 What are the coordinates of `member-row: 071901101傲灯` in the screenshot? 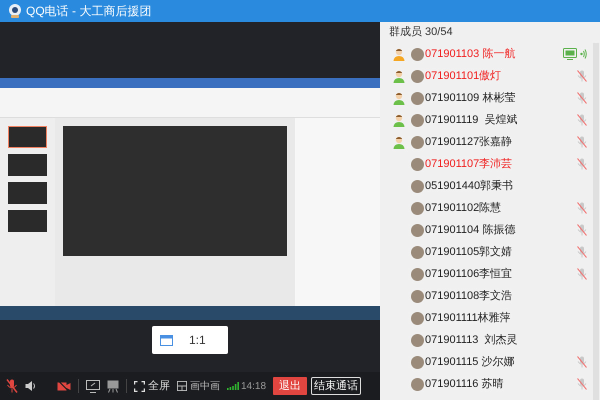 It's located at (486, 76).